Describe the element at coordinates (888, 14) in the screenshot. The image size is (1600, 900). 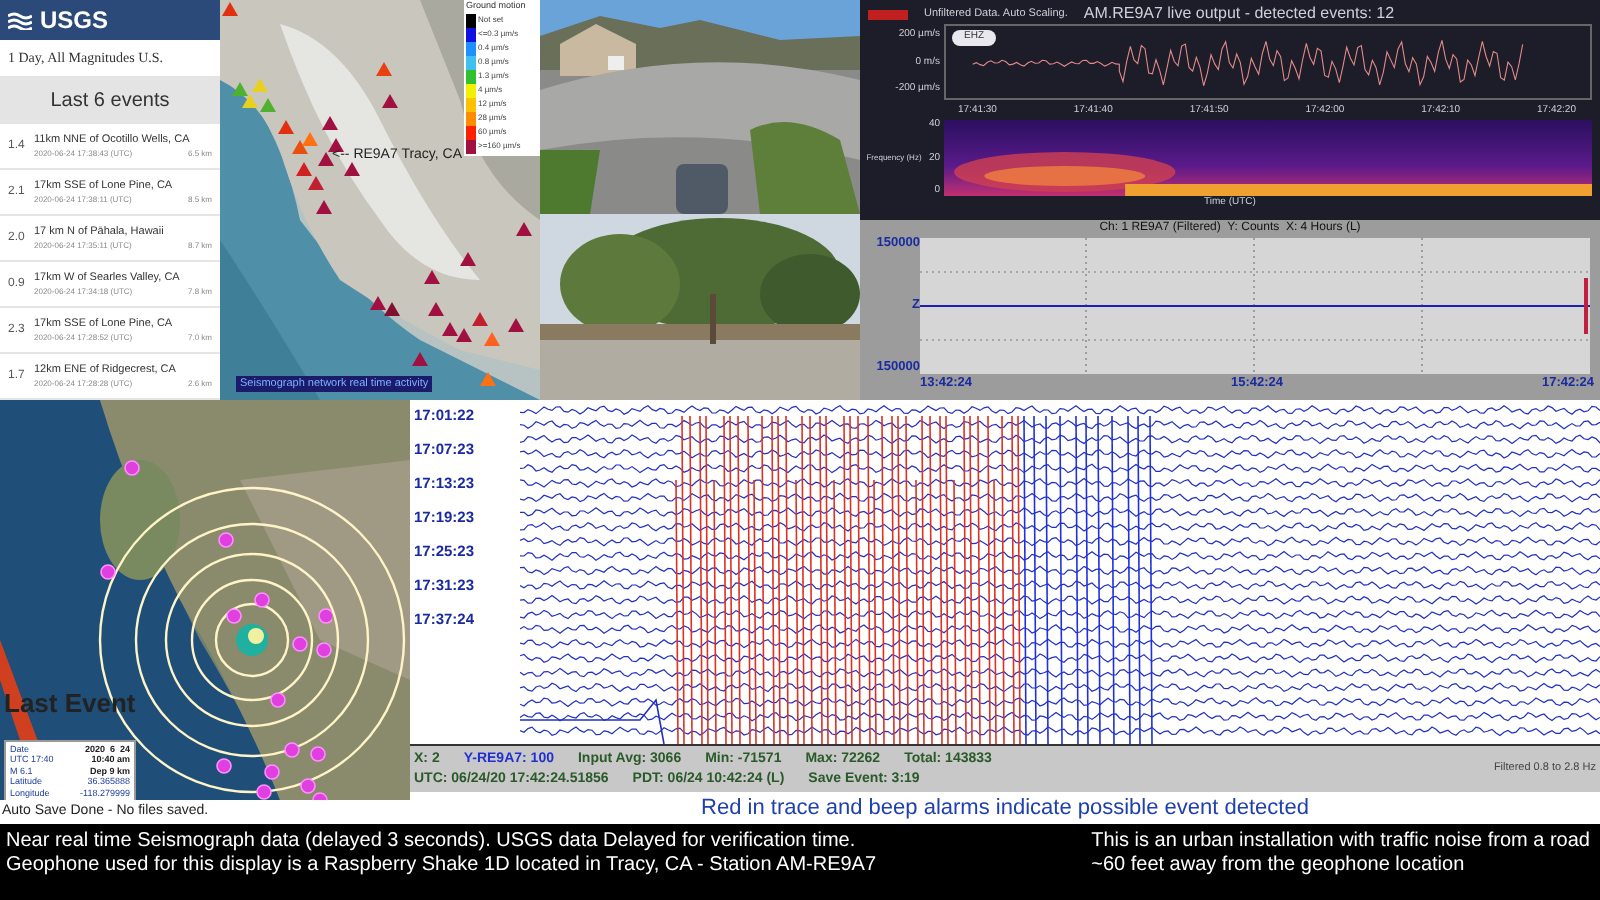
I see `logo-icon` at that location.